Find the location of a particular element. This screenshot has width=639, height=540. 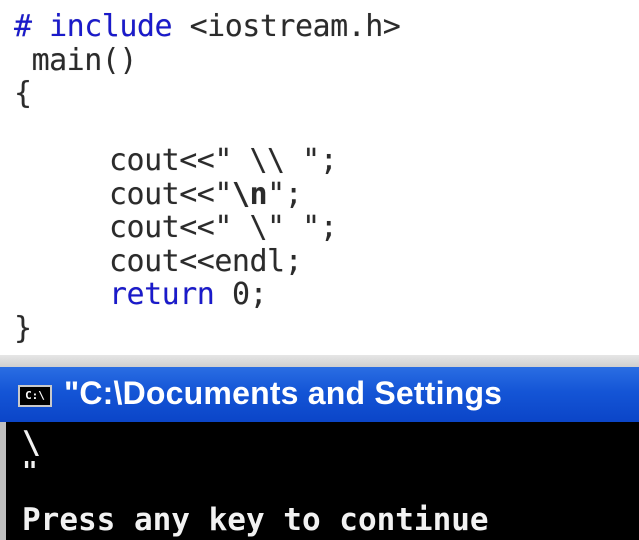

console-title-bar: C:\ "C:\Documents and Settings is located at coordinates (319, 394).